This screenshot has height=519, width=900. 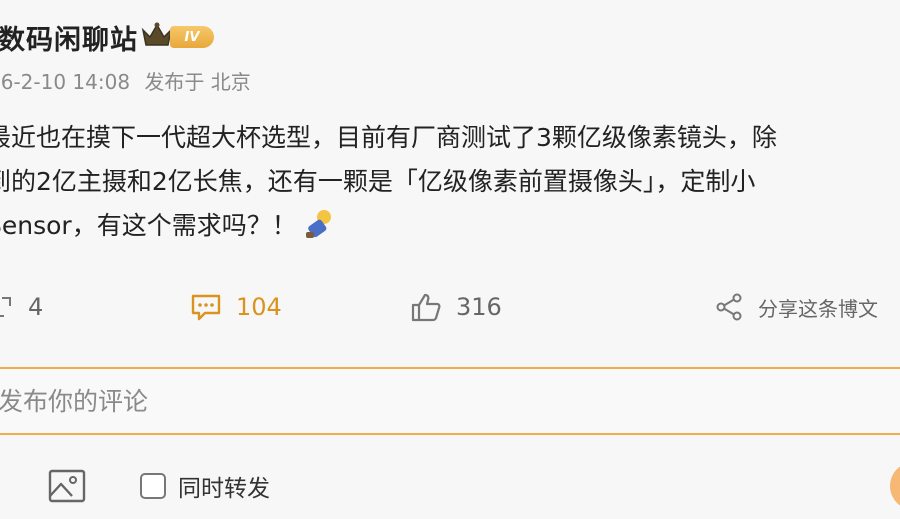 I want to click on comment-icon, so click(x=206, y=307).